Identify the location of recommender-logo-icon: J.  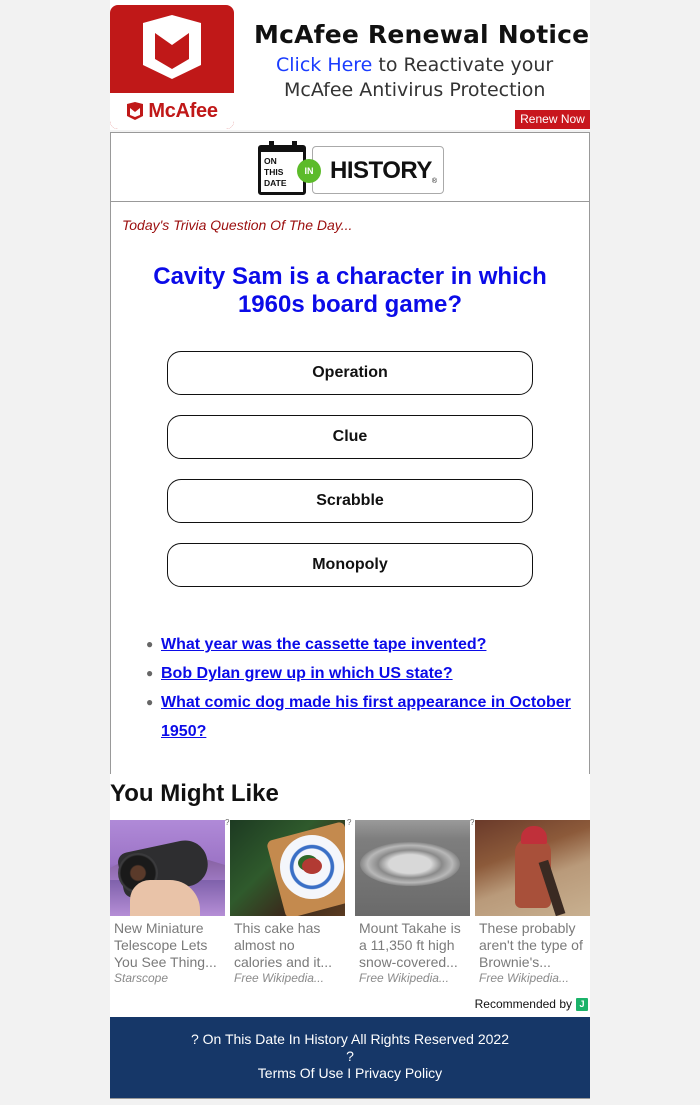
(582, 1004).